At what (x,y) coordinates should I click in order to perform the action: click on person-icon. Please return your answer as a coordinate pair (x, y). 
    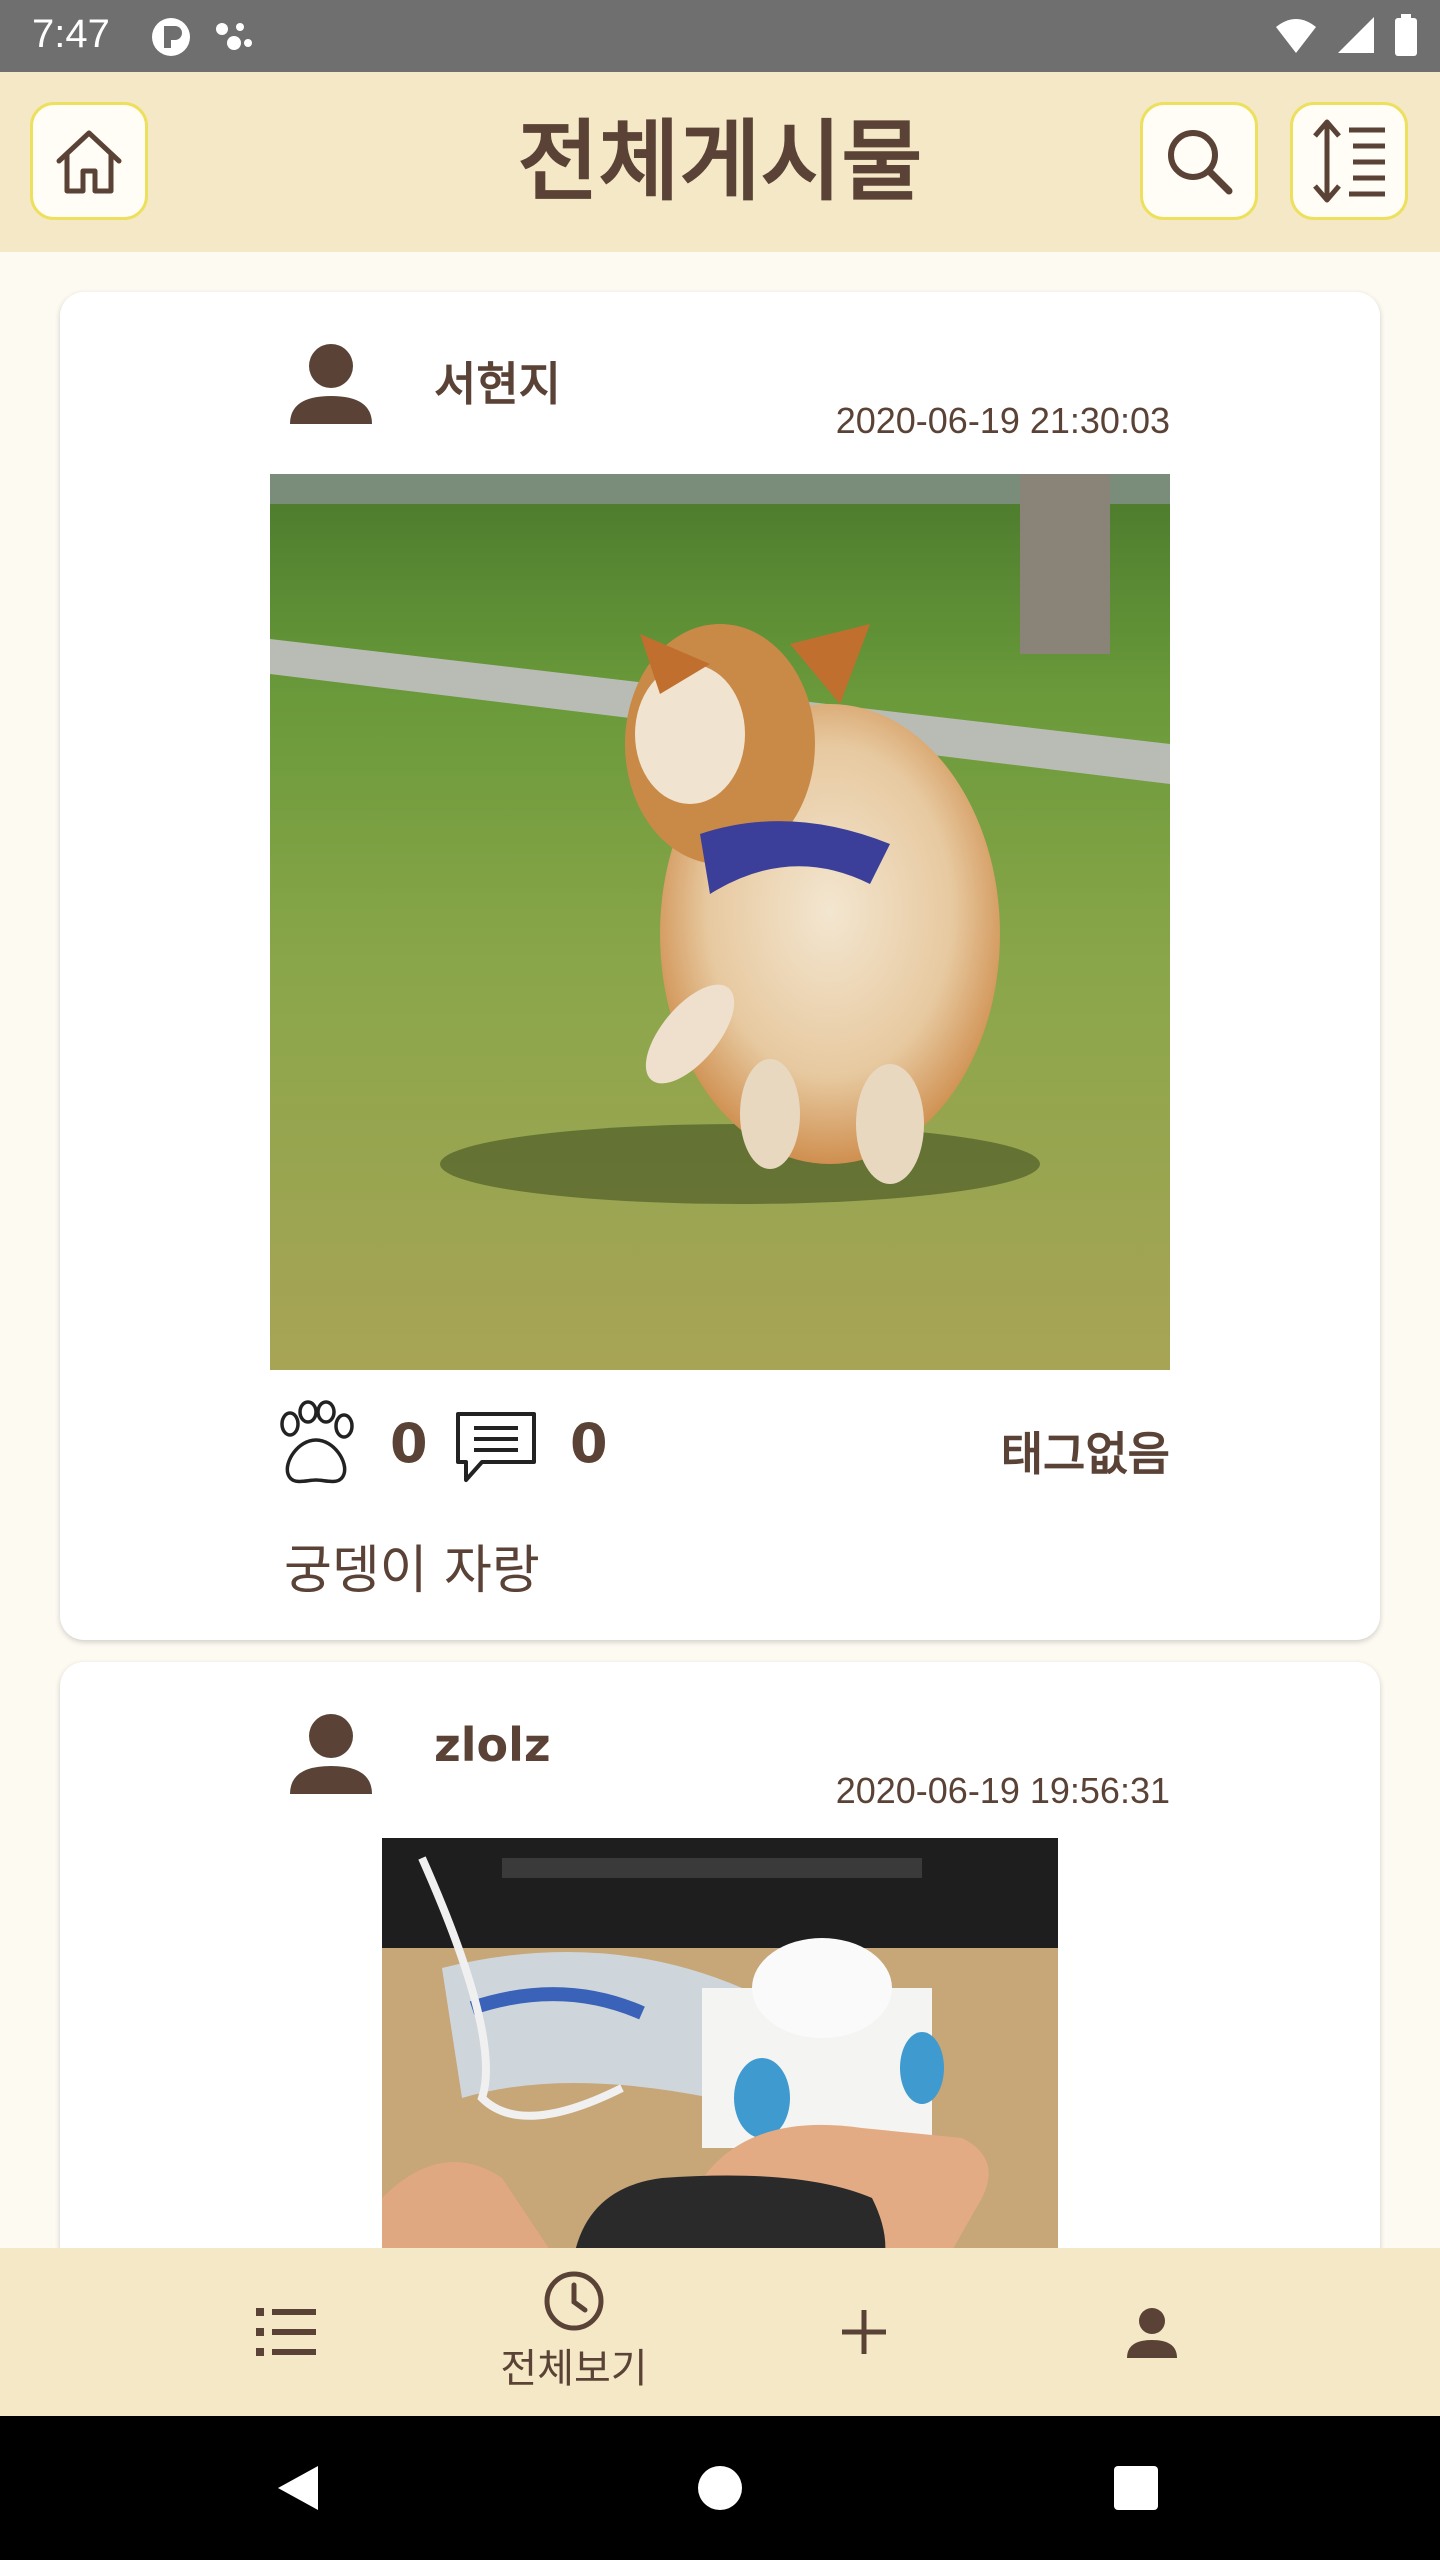
    Looking at the image, I should click on (1152, 2333).